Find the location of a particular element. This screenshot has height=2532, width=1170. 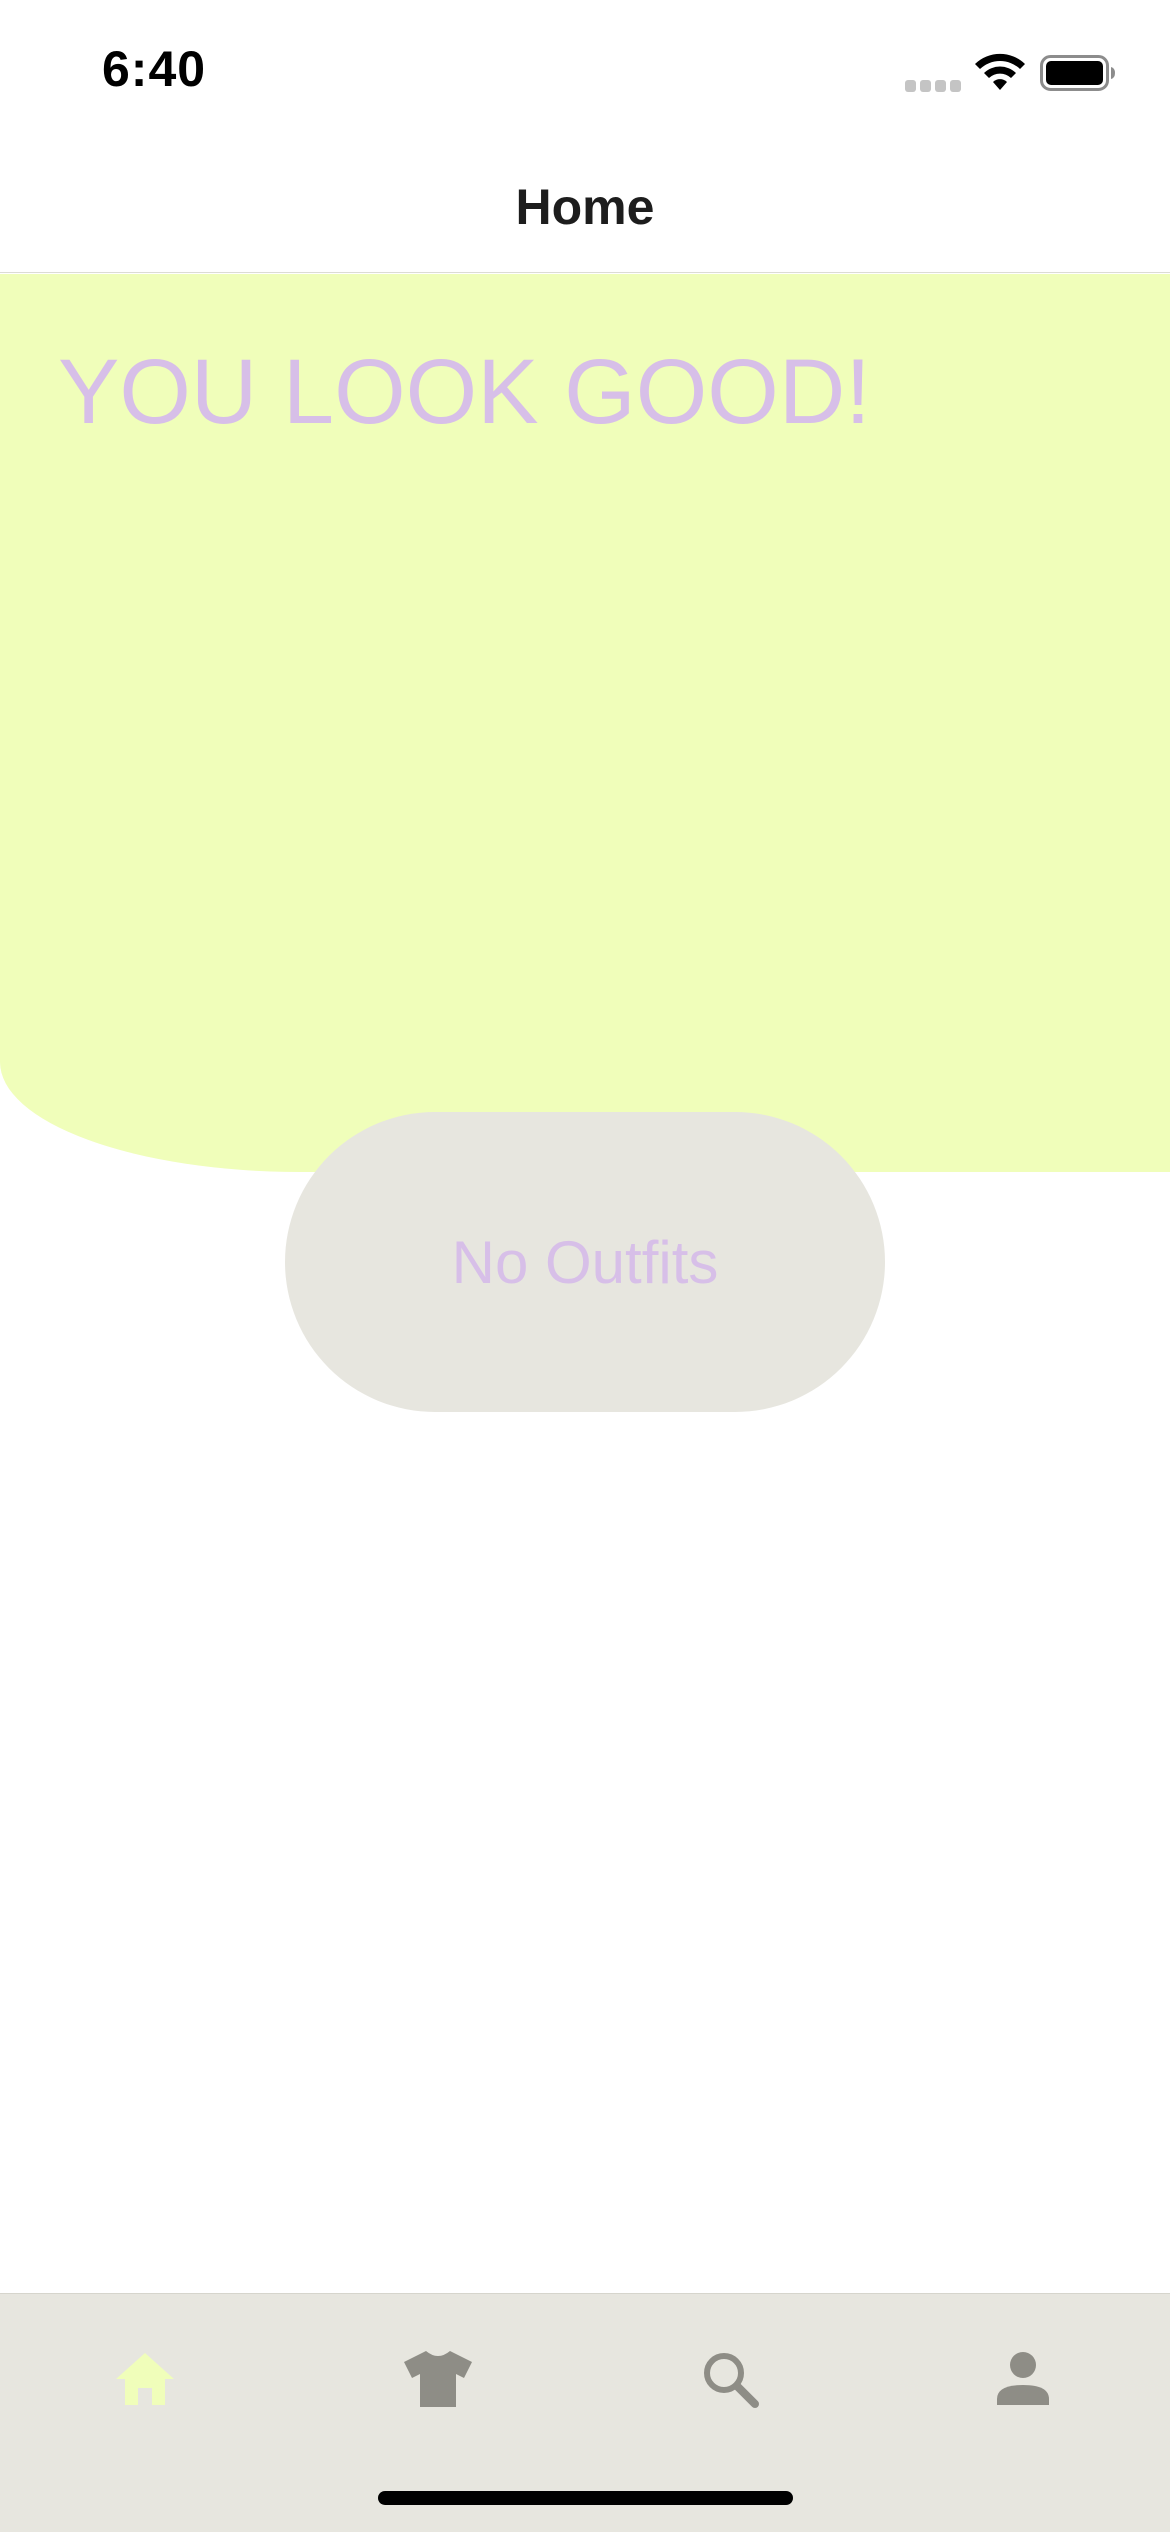

outfits-label: No Outfits is located at coordinates (585, 1262).